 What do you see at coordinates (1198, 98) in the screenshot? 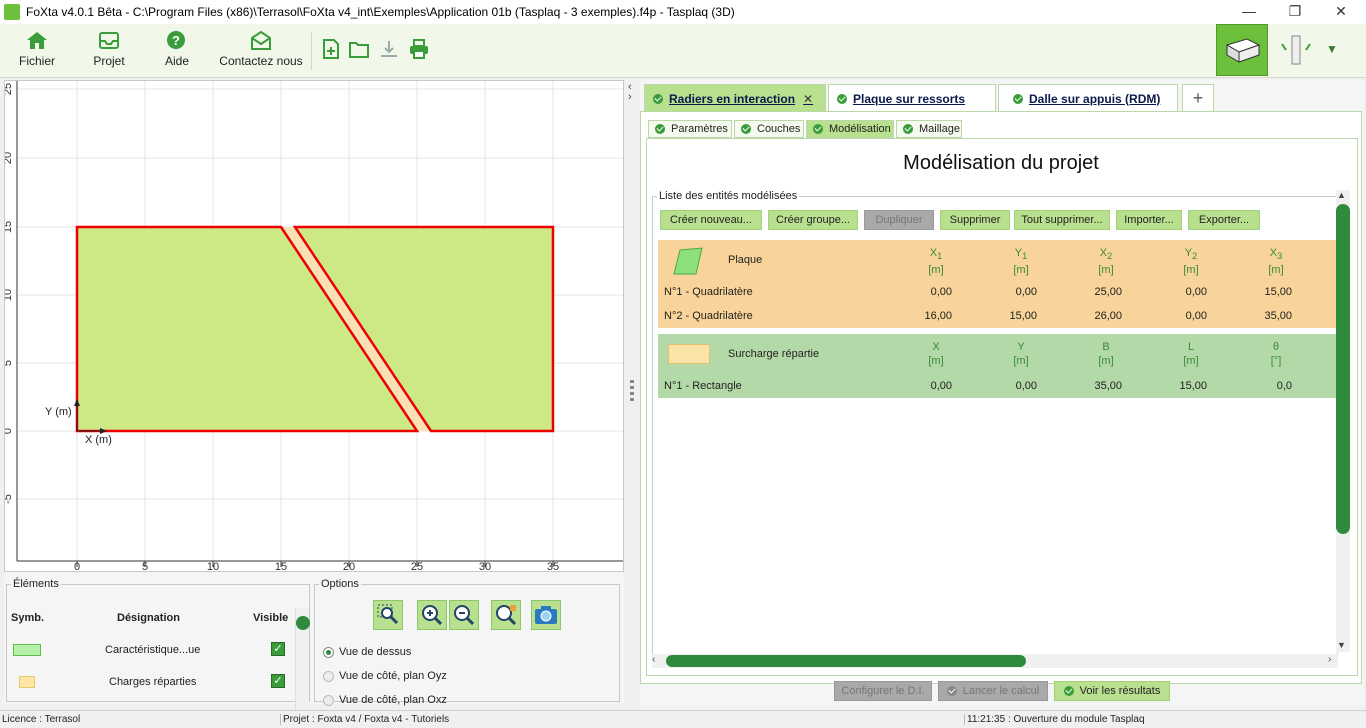
I see `add-tab-button: +` at bounding box center [1198, 98].